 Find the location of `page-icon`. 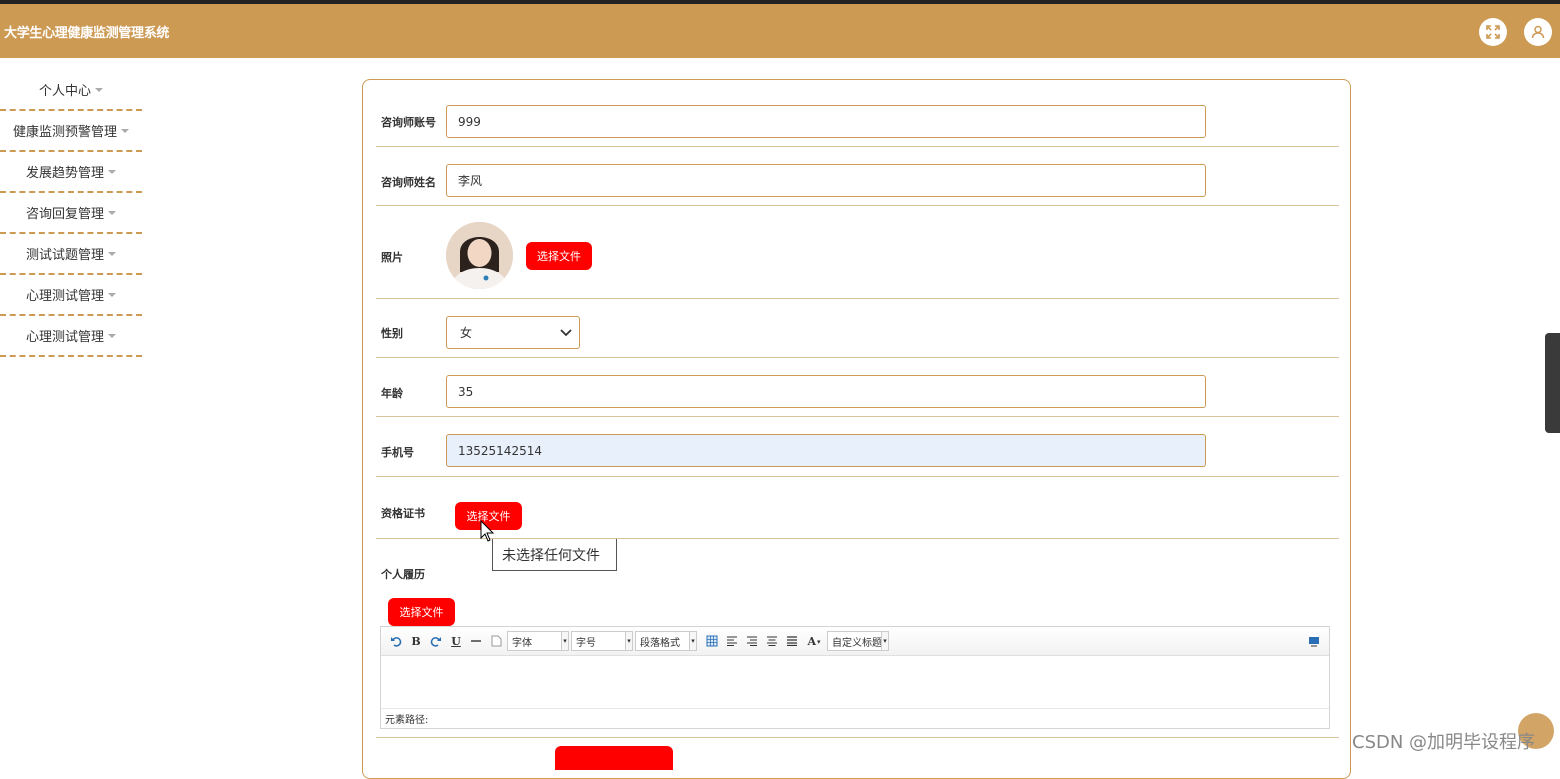

page-icon is located at coordinates (496, 641).